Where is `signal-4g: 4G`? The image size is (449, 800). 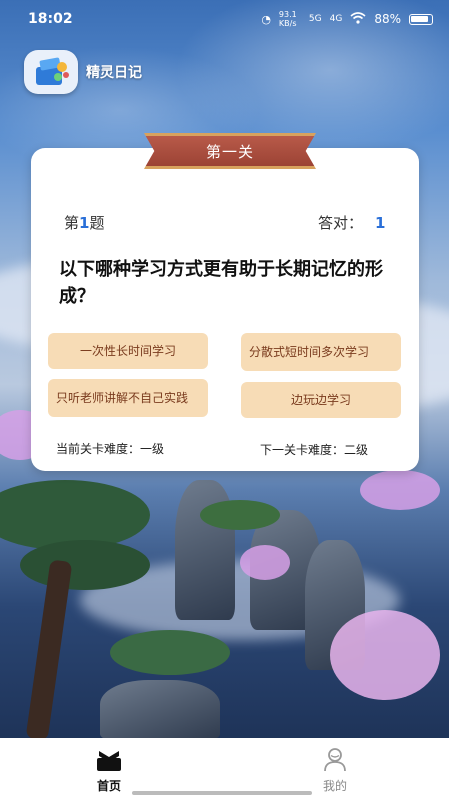
signal-4g: 4G is located at coordinates (336, 19).